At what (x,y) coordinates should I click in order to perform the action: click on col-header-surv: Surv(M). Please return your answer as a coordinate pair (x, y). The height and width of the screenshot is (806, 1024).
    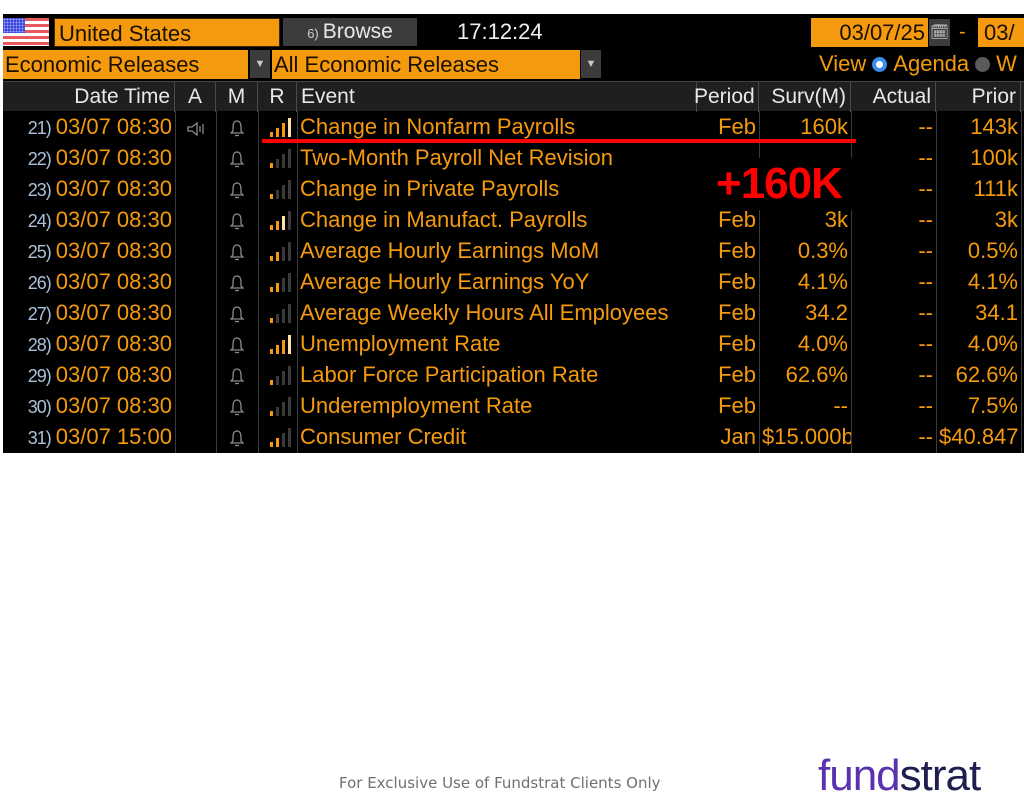
    Looking at the image, I should click on (805, 97).